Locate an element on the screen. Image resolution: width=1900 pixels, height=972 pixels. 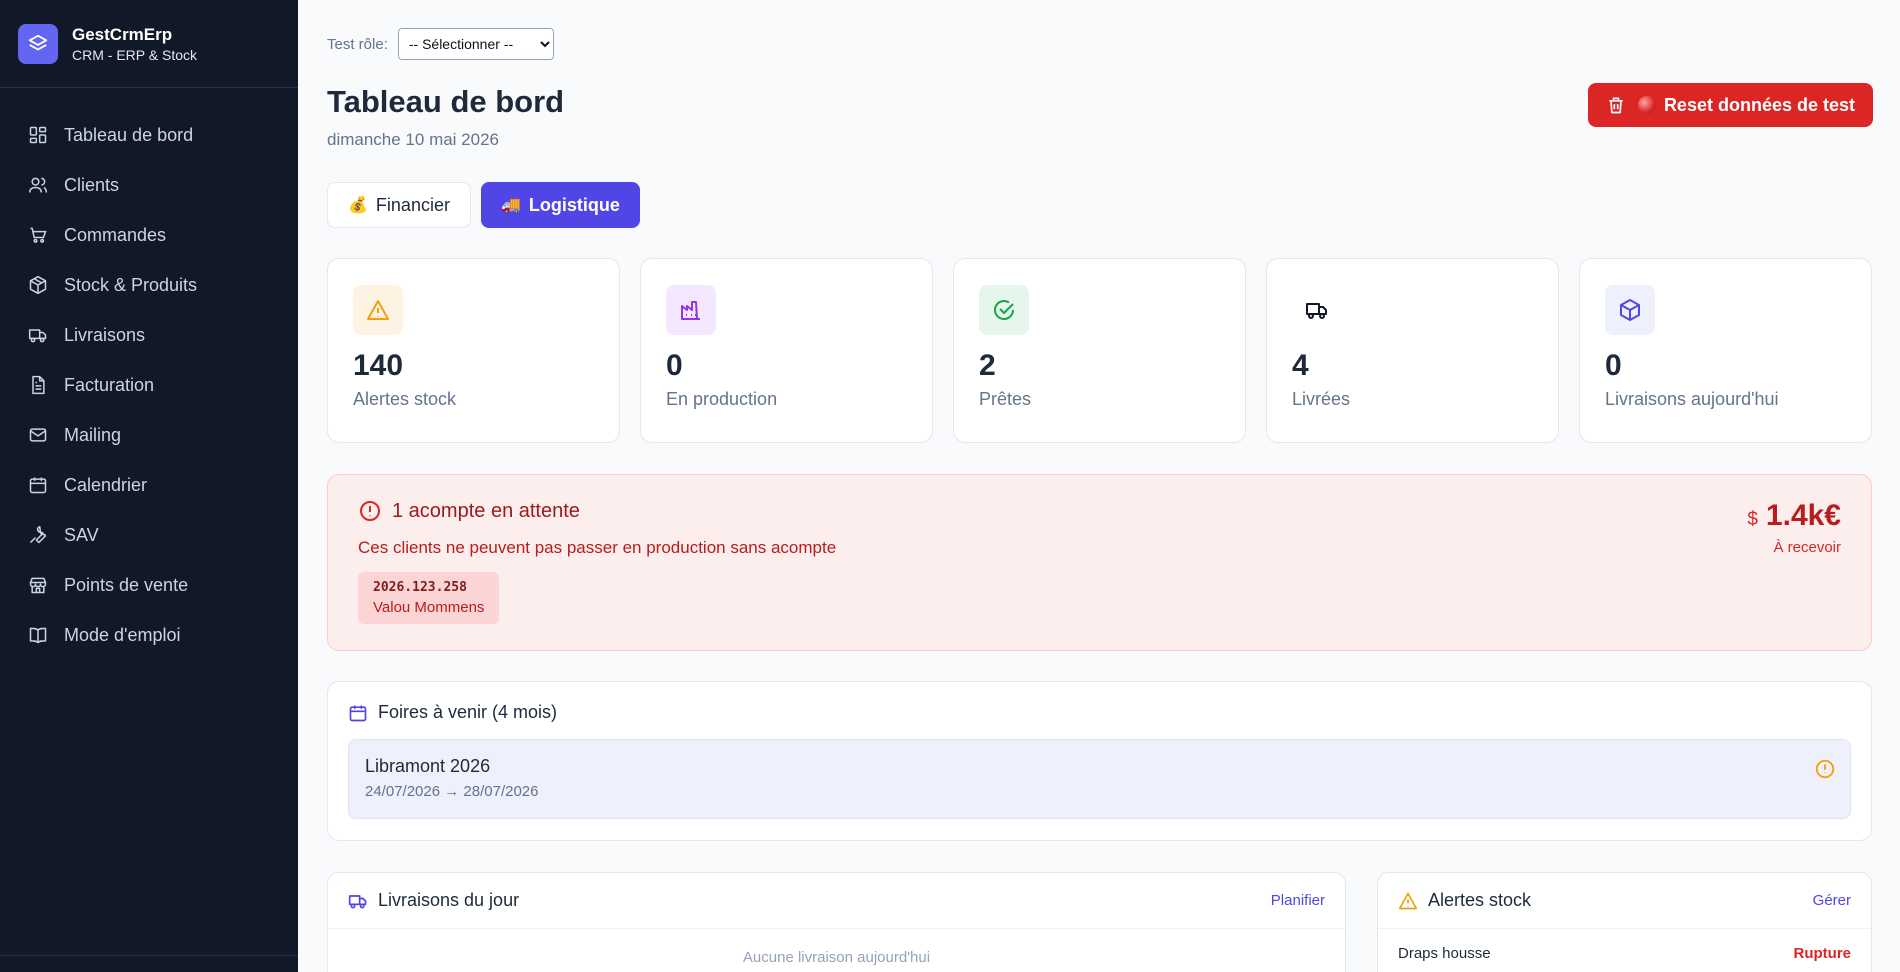
sidebar-item-points-of-sale: Points de vente is located at coordinates (149, 585).